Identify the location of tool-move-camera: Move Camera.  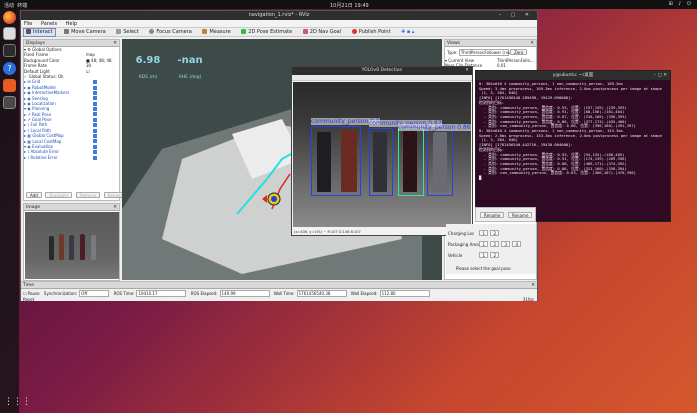
(85, 32).